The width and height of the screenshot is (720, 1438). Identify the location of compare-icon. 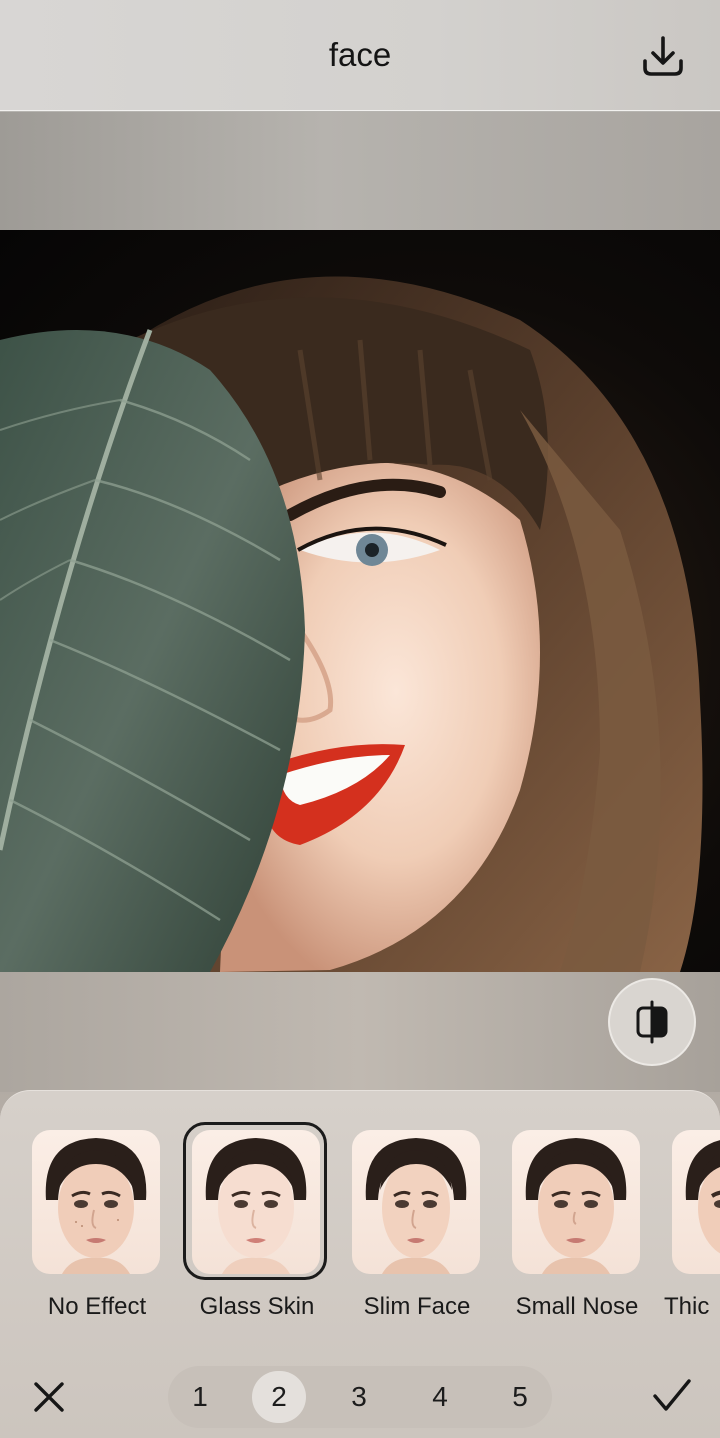
(652, 1022).